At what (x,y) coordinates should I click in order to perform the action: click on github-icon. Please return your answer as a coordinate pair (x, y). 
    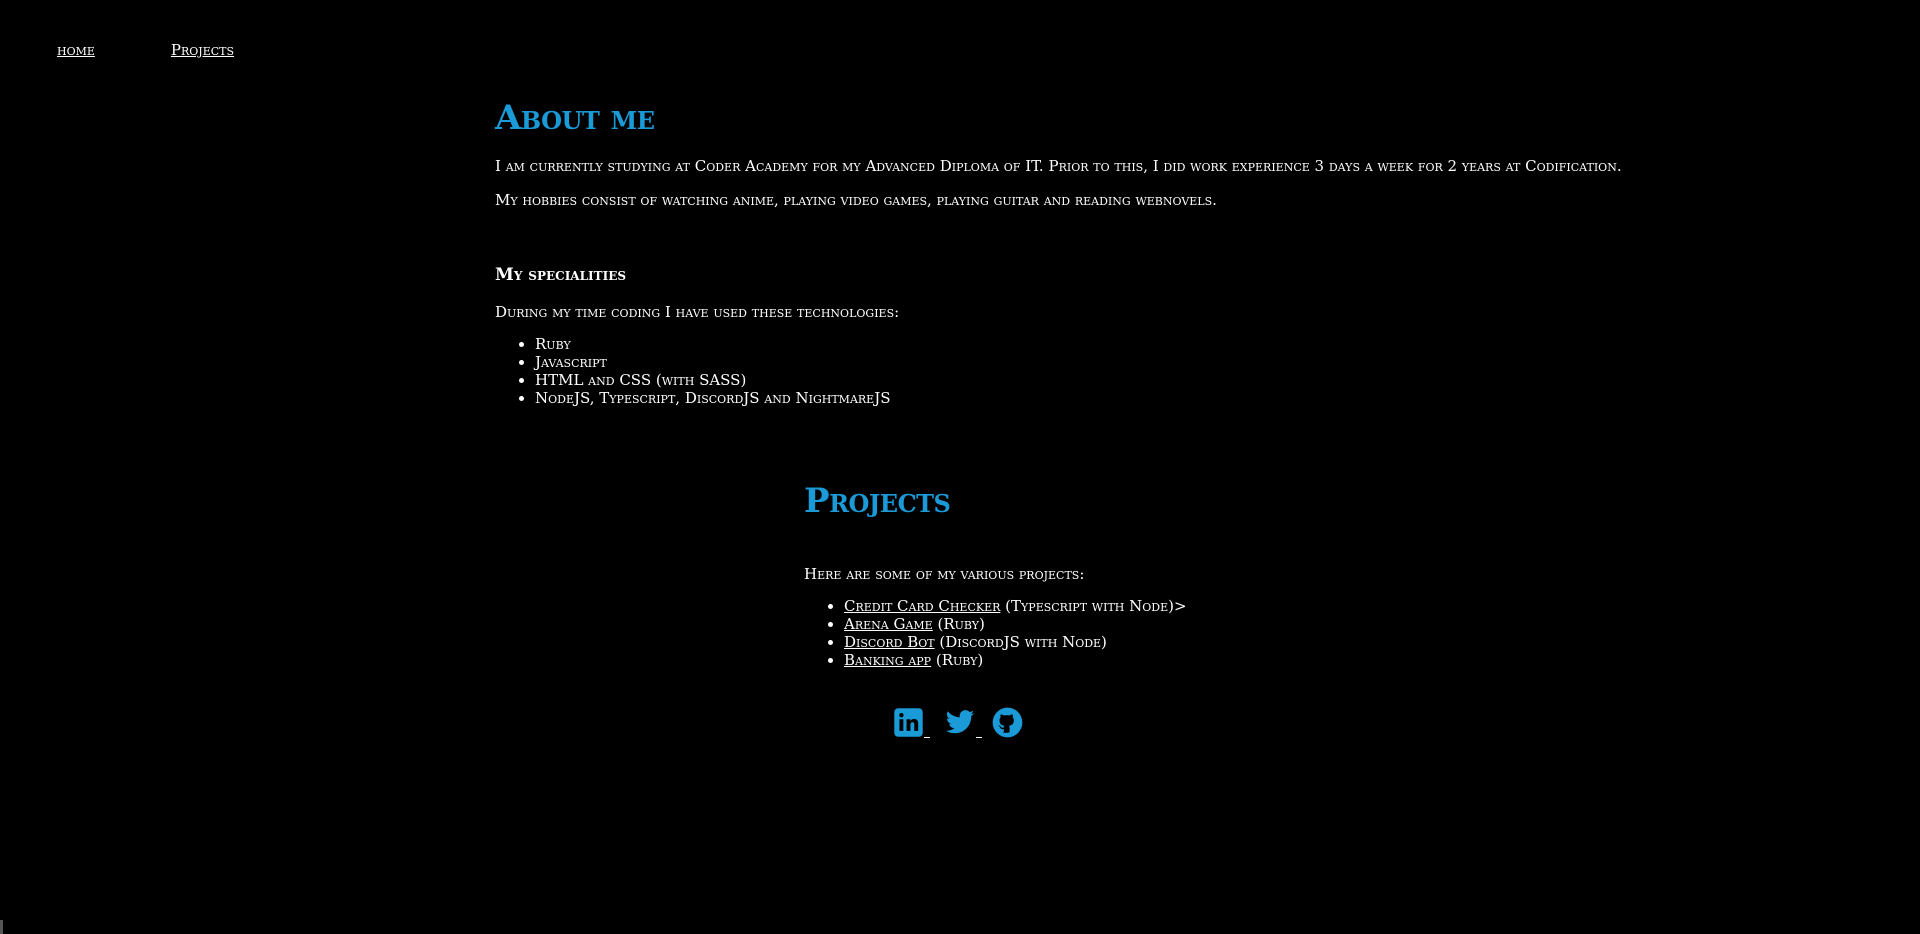
    Looking at the image, I should click on (1007, 722).